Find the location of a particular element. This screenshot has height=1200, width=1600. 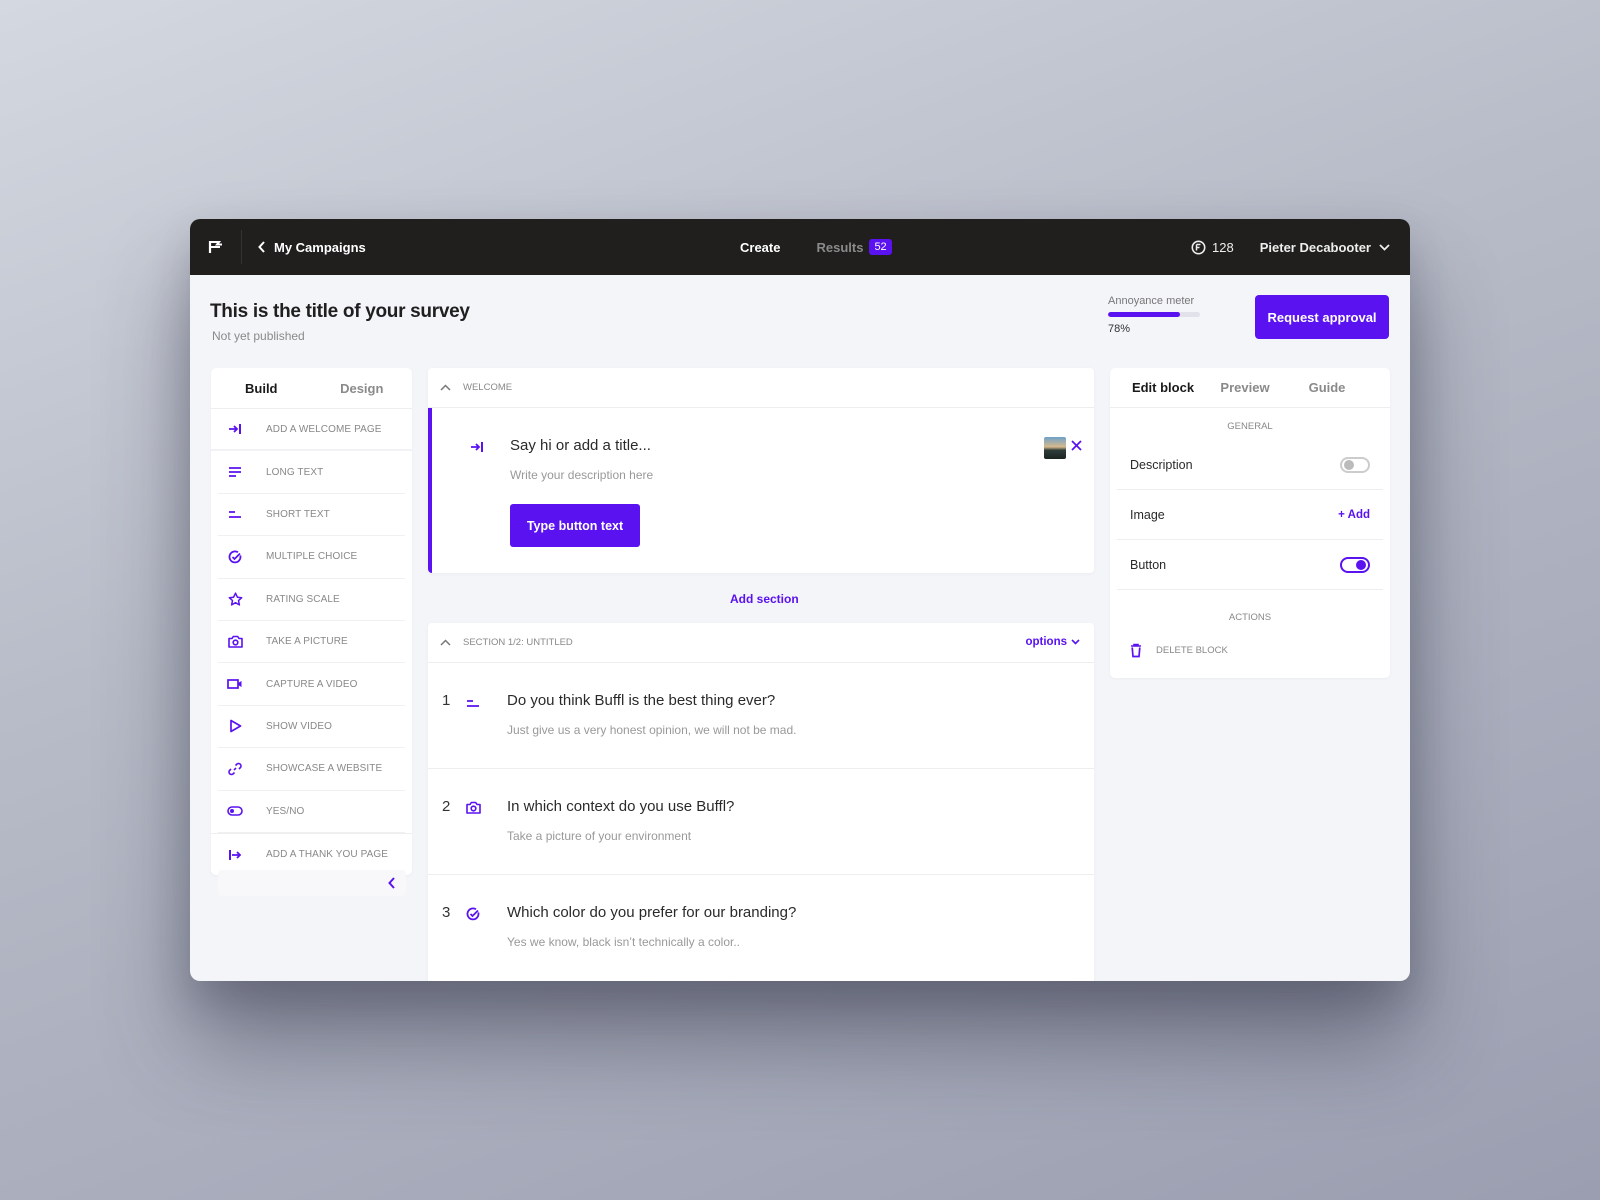

block-type-long-text: LONG TEXT is located at coordinates (311, 472).